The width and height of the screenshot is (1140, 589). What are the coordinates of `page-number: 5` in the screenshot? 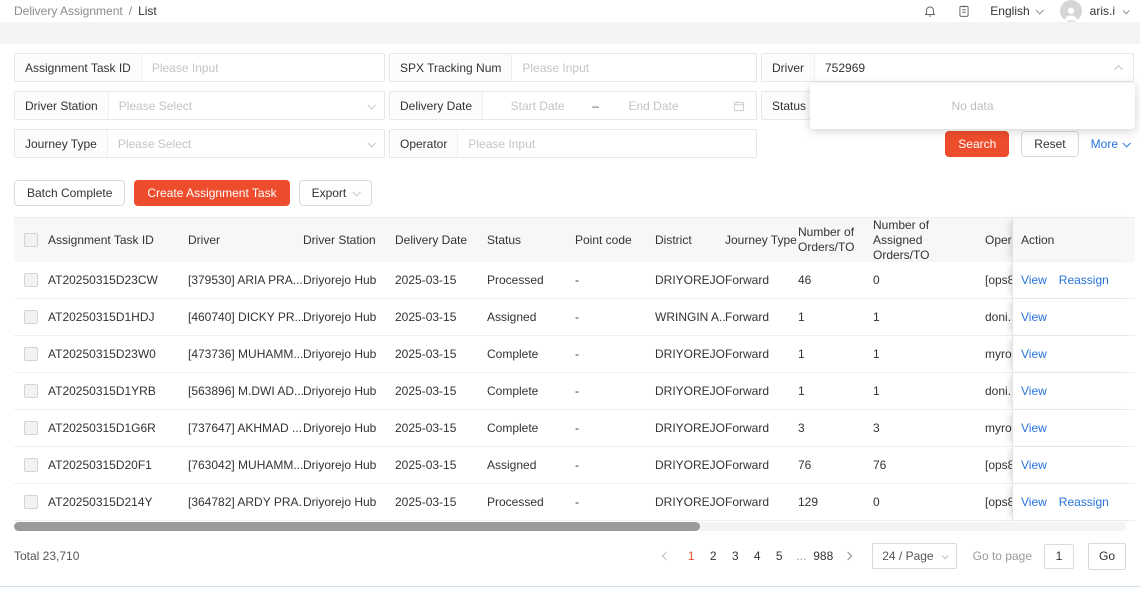 It's located at (779, 556).